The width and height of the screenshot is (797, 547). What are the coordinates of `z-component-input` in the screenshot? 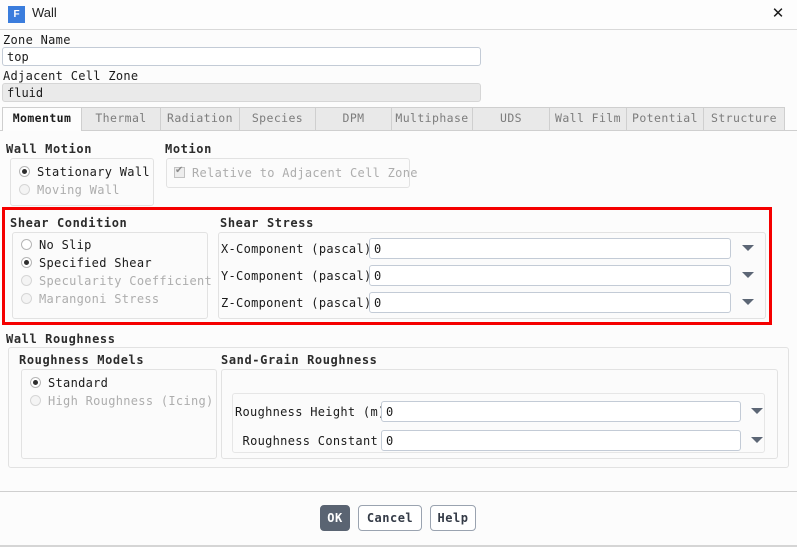 It's located at (550, 302).